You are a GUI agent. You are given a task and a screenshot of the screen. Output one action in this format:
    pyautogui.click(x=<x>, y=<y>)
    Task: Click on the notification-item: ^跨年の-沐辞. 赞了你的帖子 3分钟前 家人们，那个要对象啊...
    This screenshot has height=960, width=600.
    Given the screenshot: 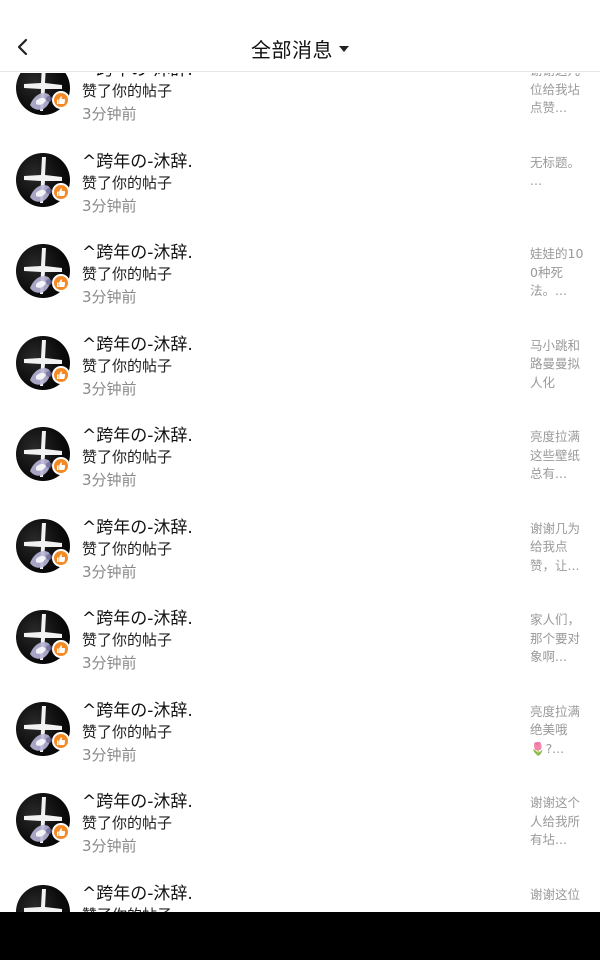 What is the action you would take?
    pyautogui.click(x=300, y=638)
    